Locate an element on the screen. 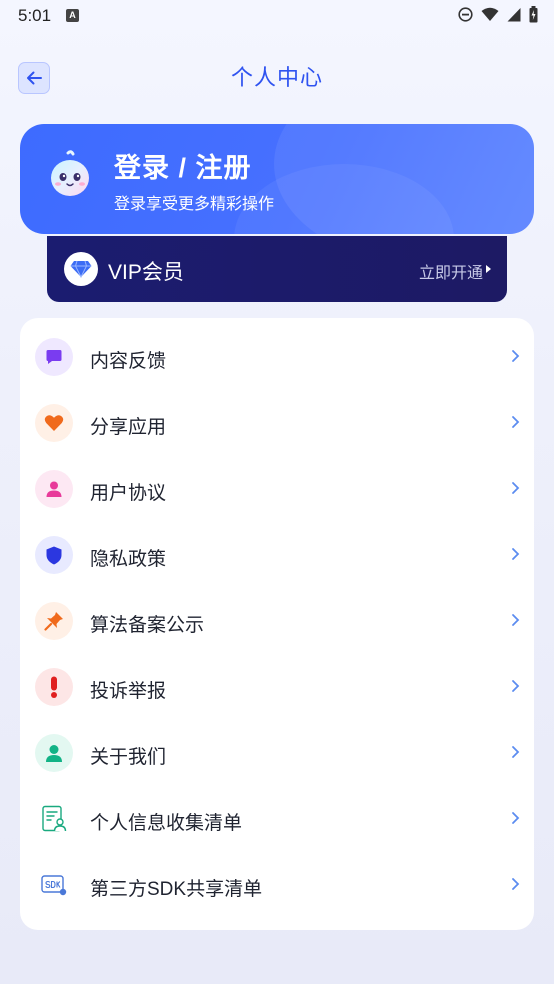 Image resolution: width=554 pixels, height=984 pixels. exclamation-icon is located at coordinates (54, 687).